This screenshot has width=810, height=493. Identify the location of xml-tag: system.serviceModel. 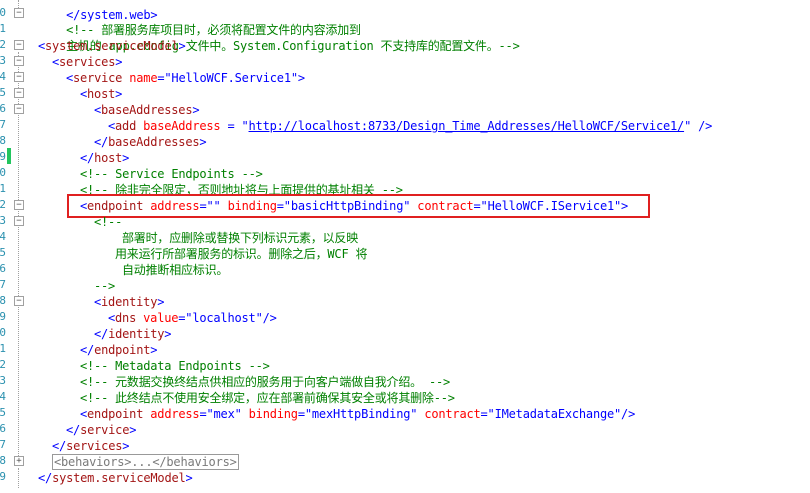
(112, 46).